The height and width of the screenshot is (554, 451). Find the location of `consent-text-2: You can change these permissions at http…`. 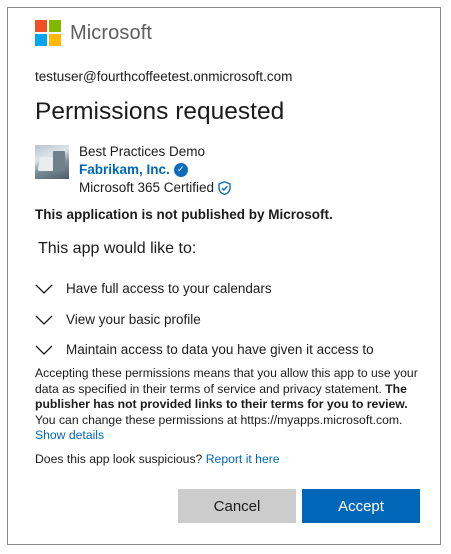

consent-text-2: You can change these permissions at http… is located at coordinates (219, 419).